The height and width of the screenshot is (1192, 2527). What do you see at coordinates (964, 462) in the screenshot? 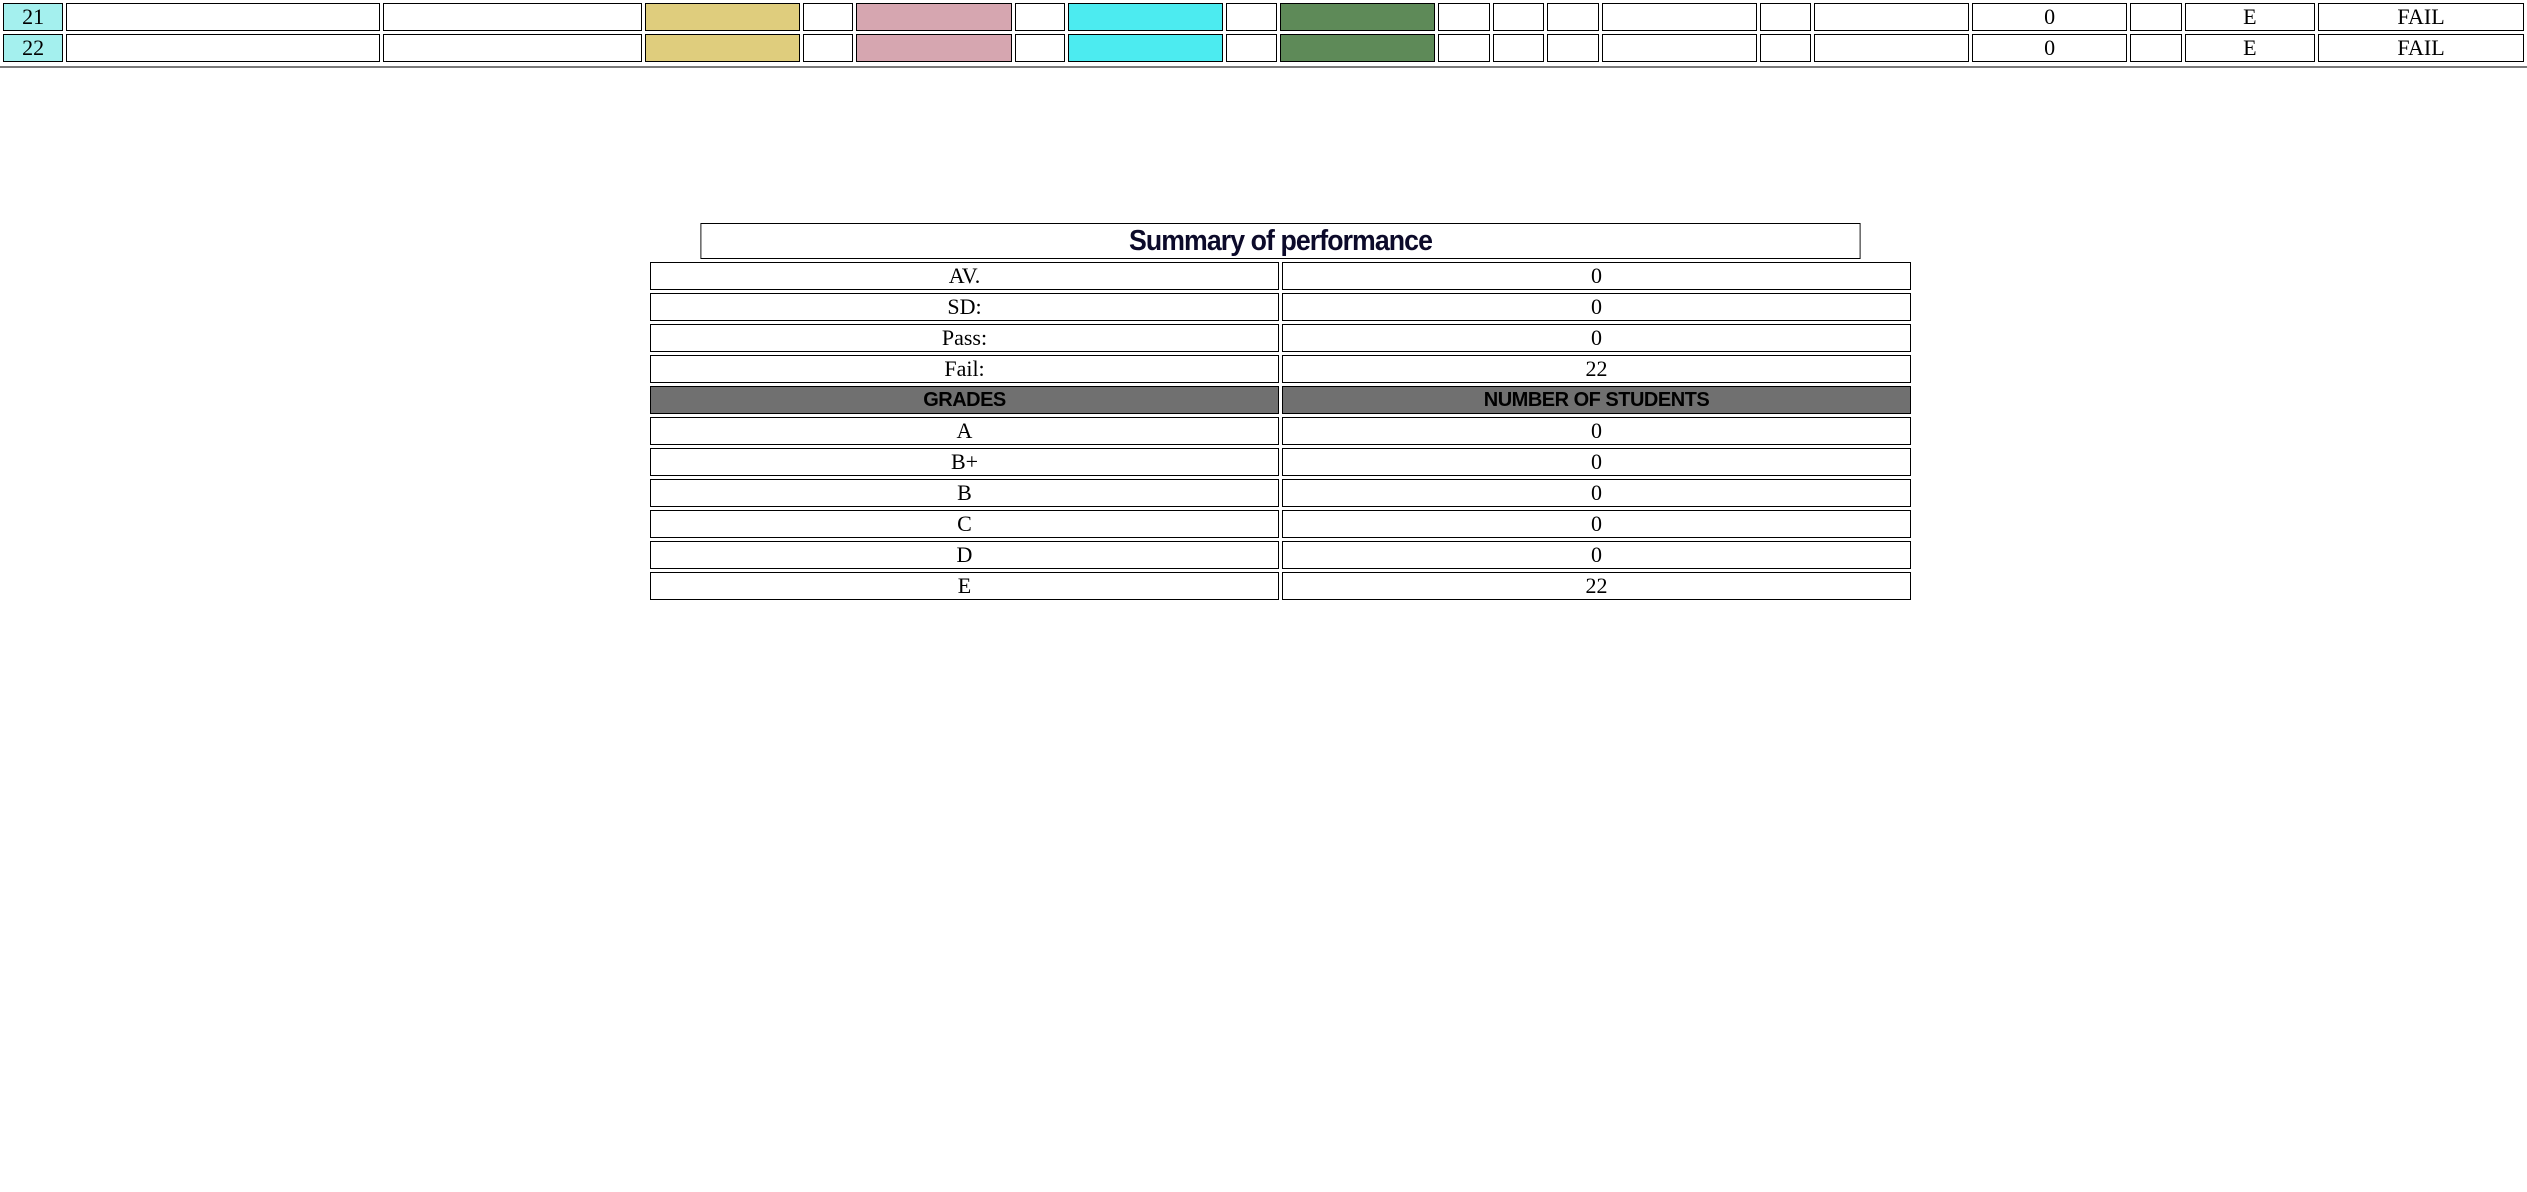
I see `grade-label: B+` at bounding box center [964, 462].